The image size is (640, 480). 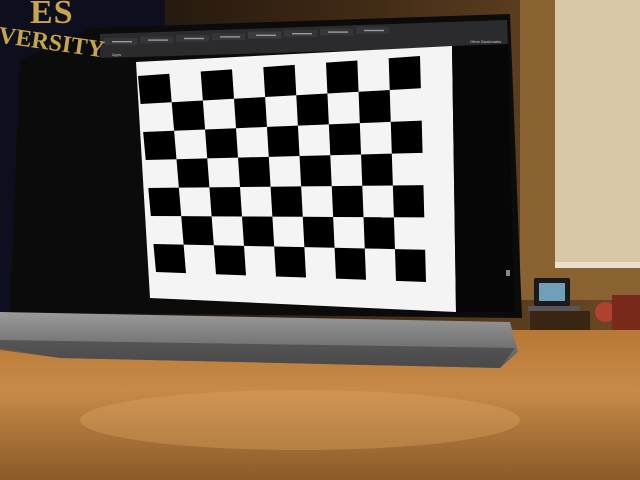 I want to click on bookmark-other: Other Bookmarks, so click(x=485, y=41).